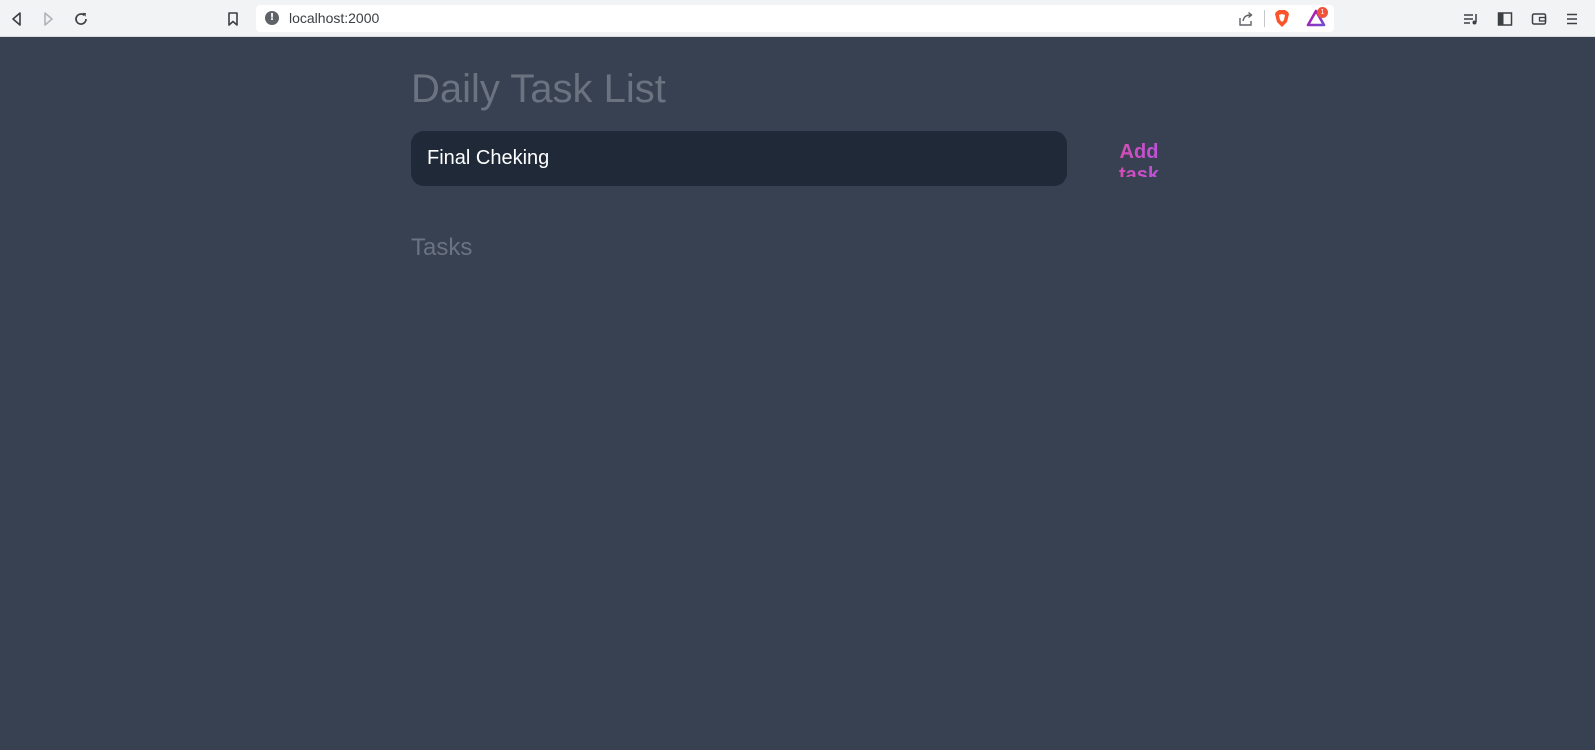 This screenshot has height=750, width=1595. Describe the element at coordinates (795, 18) in the screenshot. I see `address-bar: ! localhost:2000 1` at that location.